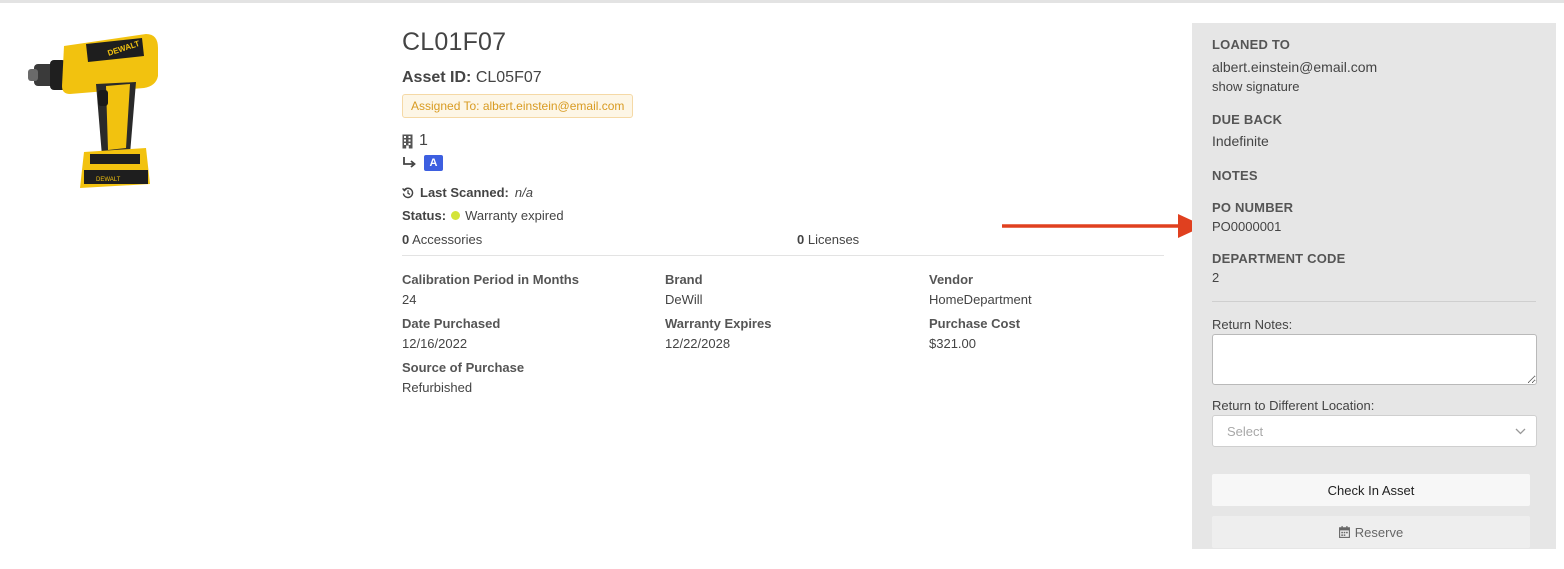 The width and height of the screenshot is (1564, 569). What do you see at coordinates (1245, 431) in the screenshot?
I see `select-placeholder: Select` at bounding box center [1245, 431].